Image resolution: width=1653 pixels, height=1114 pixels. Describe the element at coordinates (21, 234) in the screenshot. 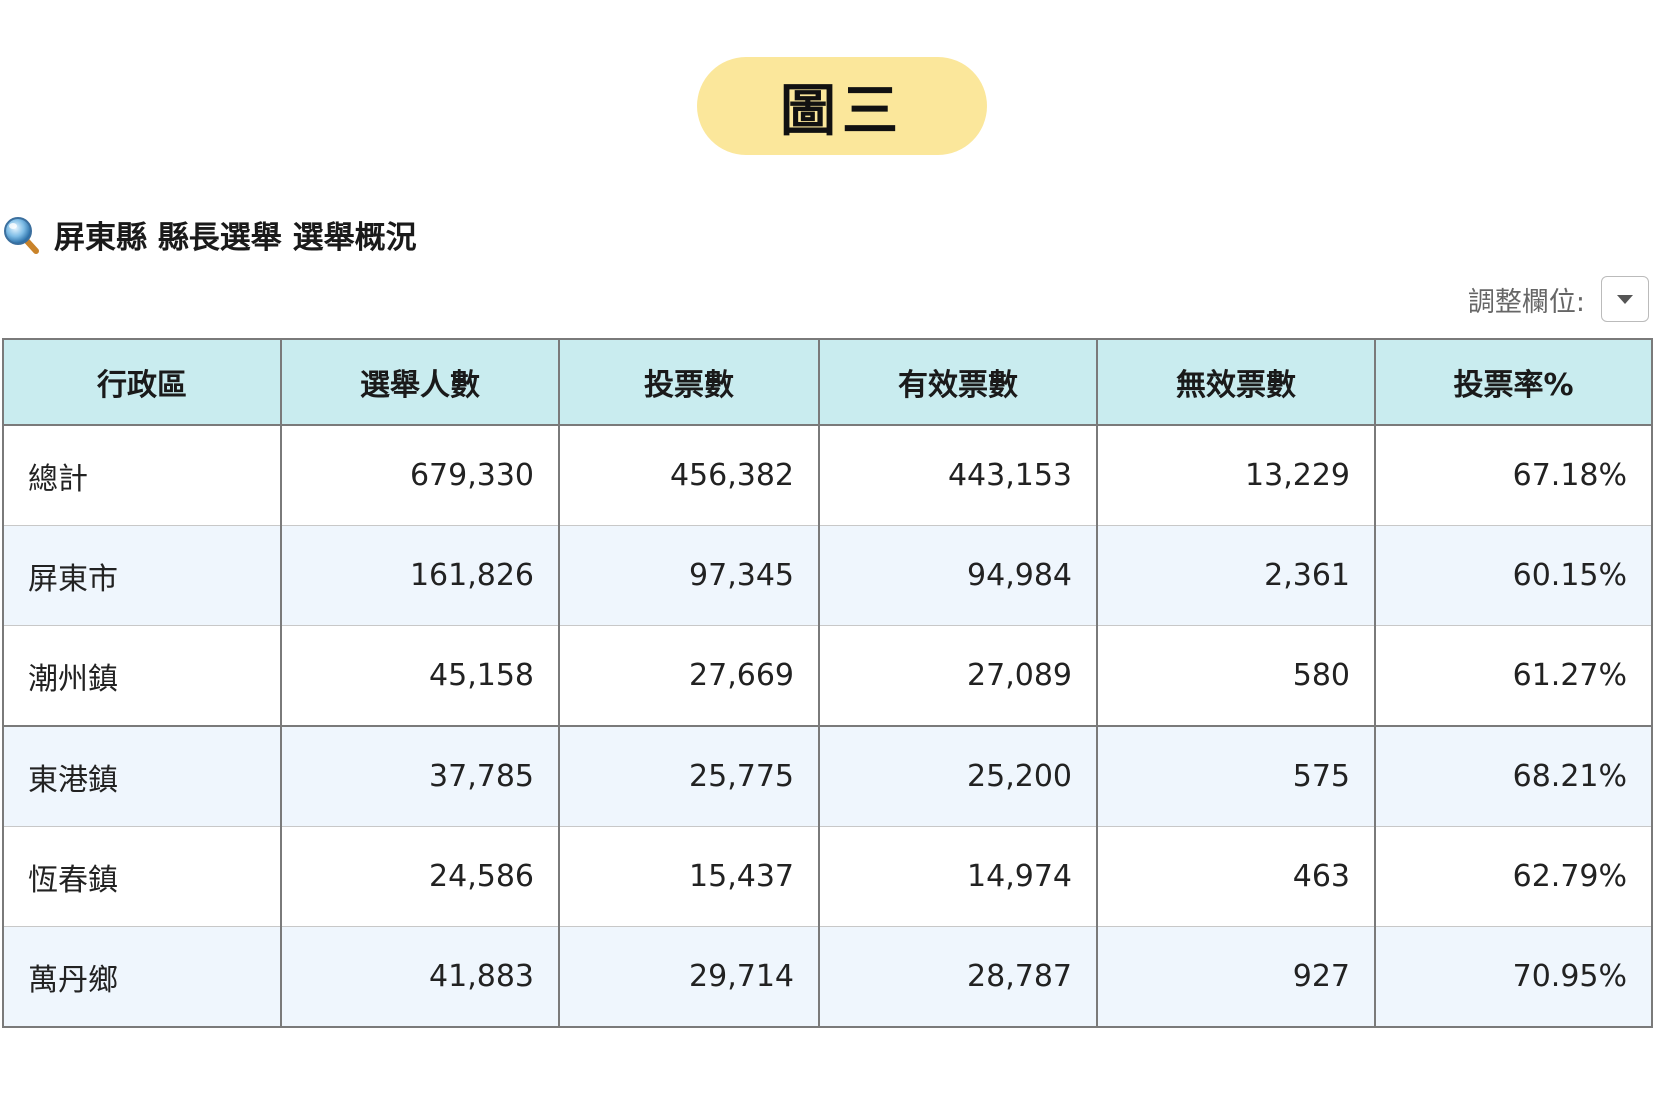

I see `magnifier-icon` at that location.